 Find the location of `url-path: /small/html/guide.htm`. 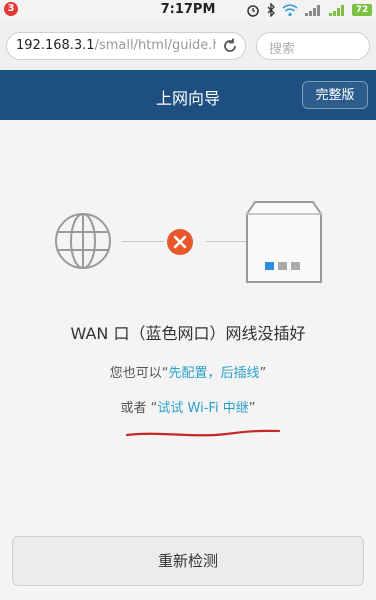

url-path: /small/html/guide.htm is located at coordinates (155, 45).